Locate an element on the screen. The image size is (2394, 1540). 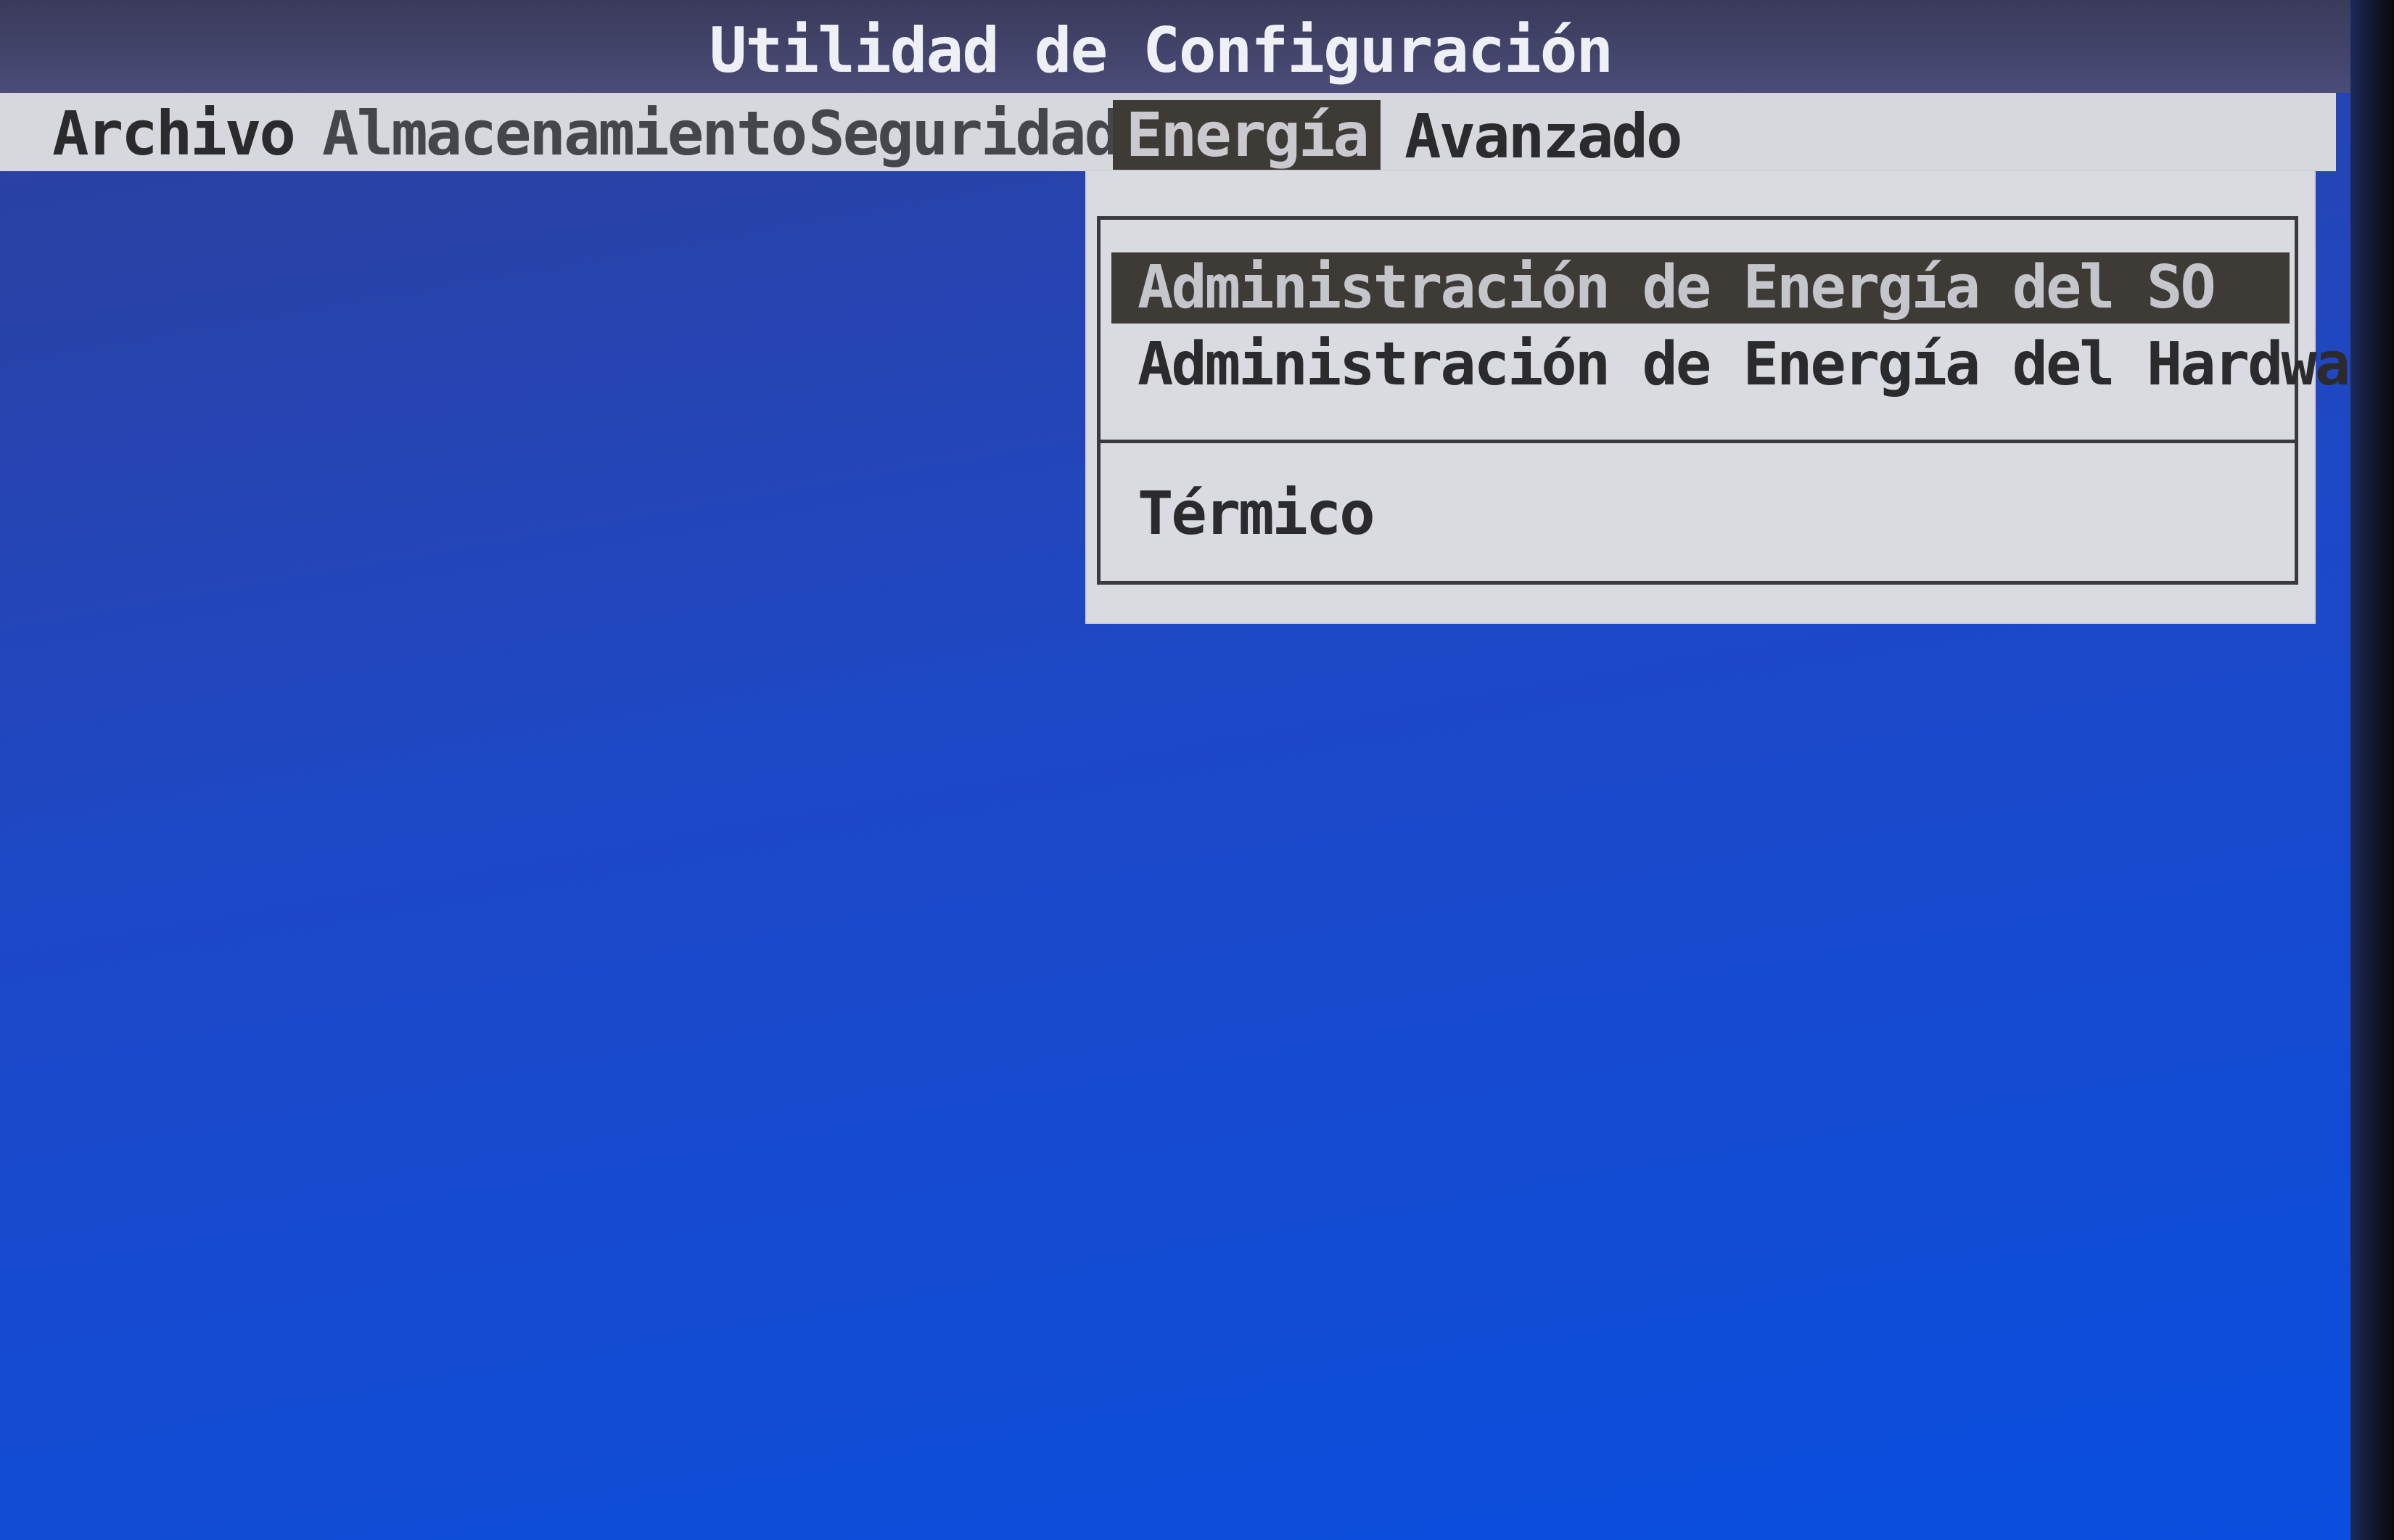
menu-seguridad: Seguridad is located at coordinates (964, 133).